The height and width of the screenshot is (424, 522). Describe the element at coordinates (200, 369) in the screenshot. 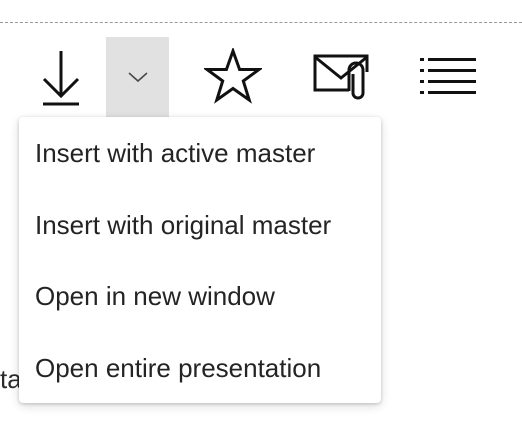

I see `menu-item-open-entire-presentation: Open entire presentation` at that location.